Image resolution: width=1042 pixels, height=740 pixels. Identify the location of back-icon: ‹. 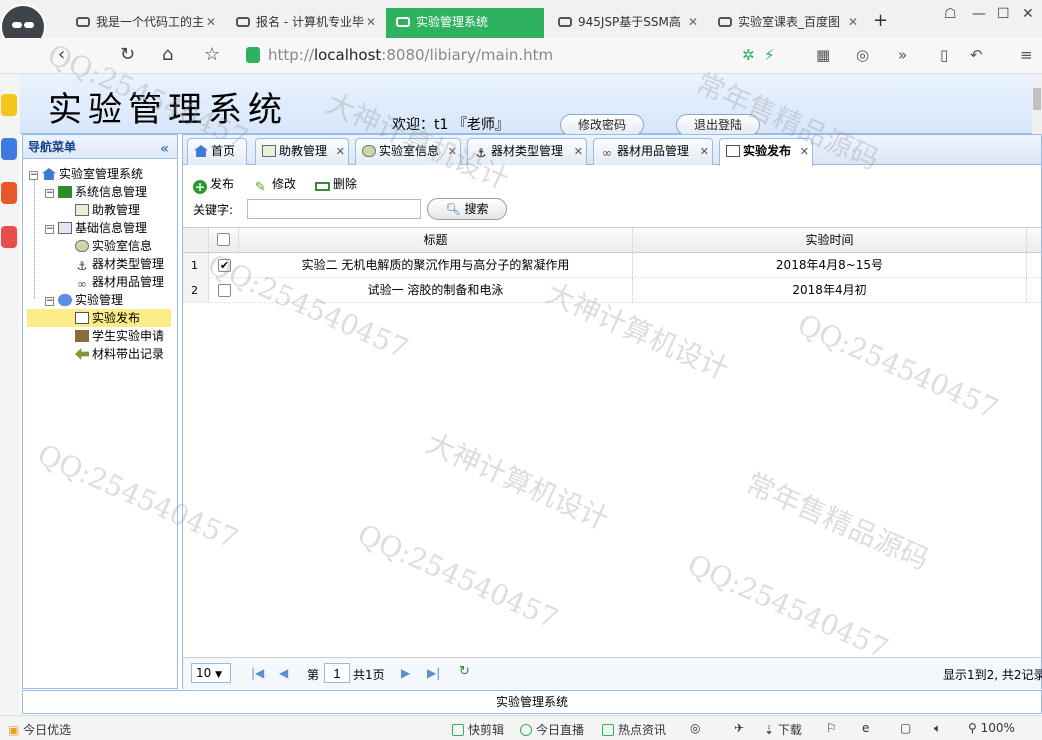
(61, 54).